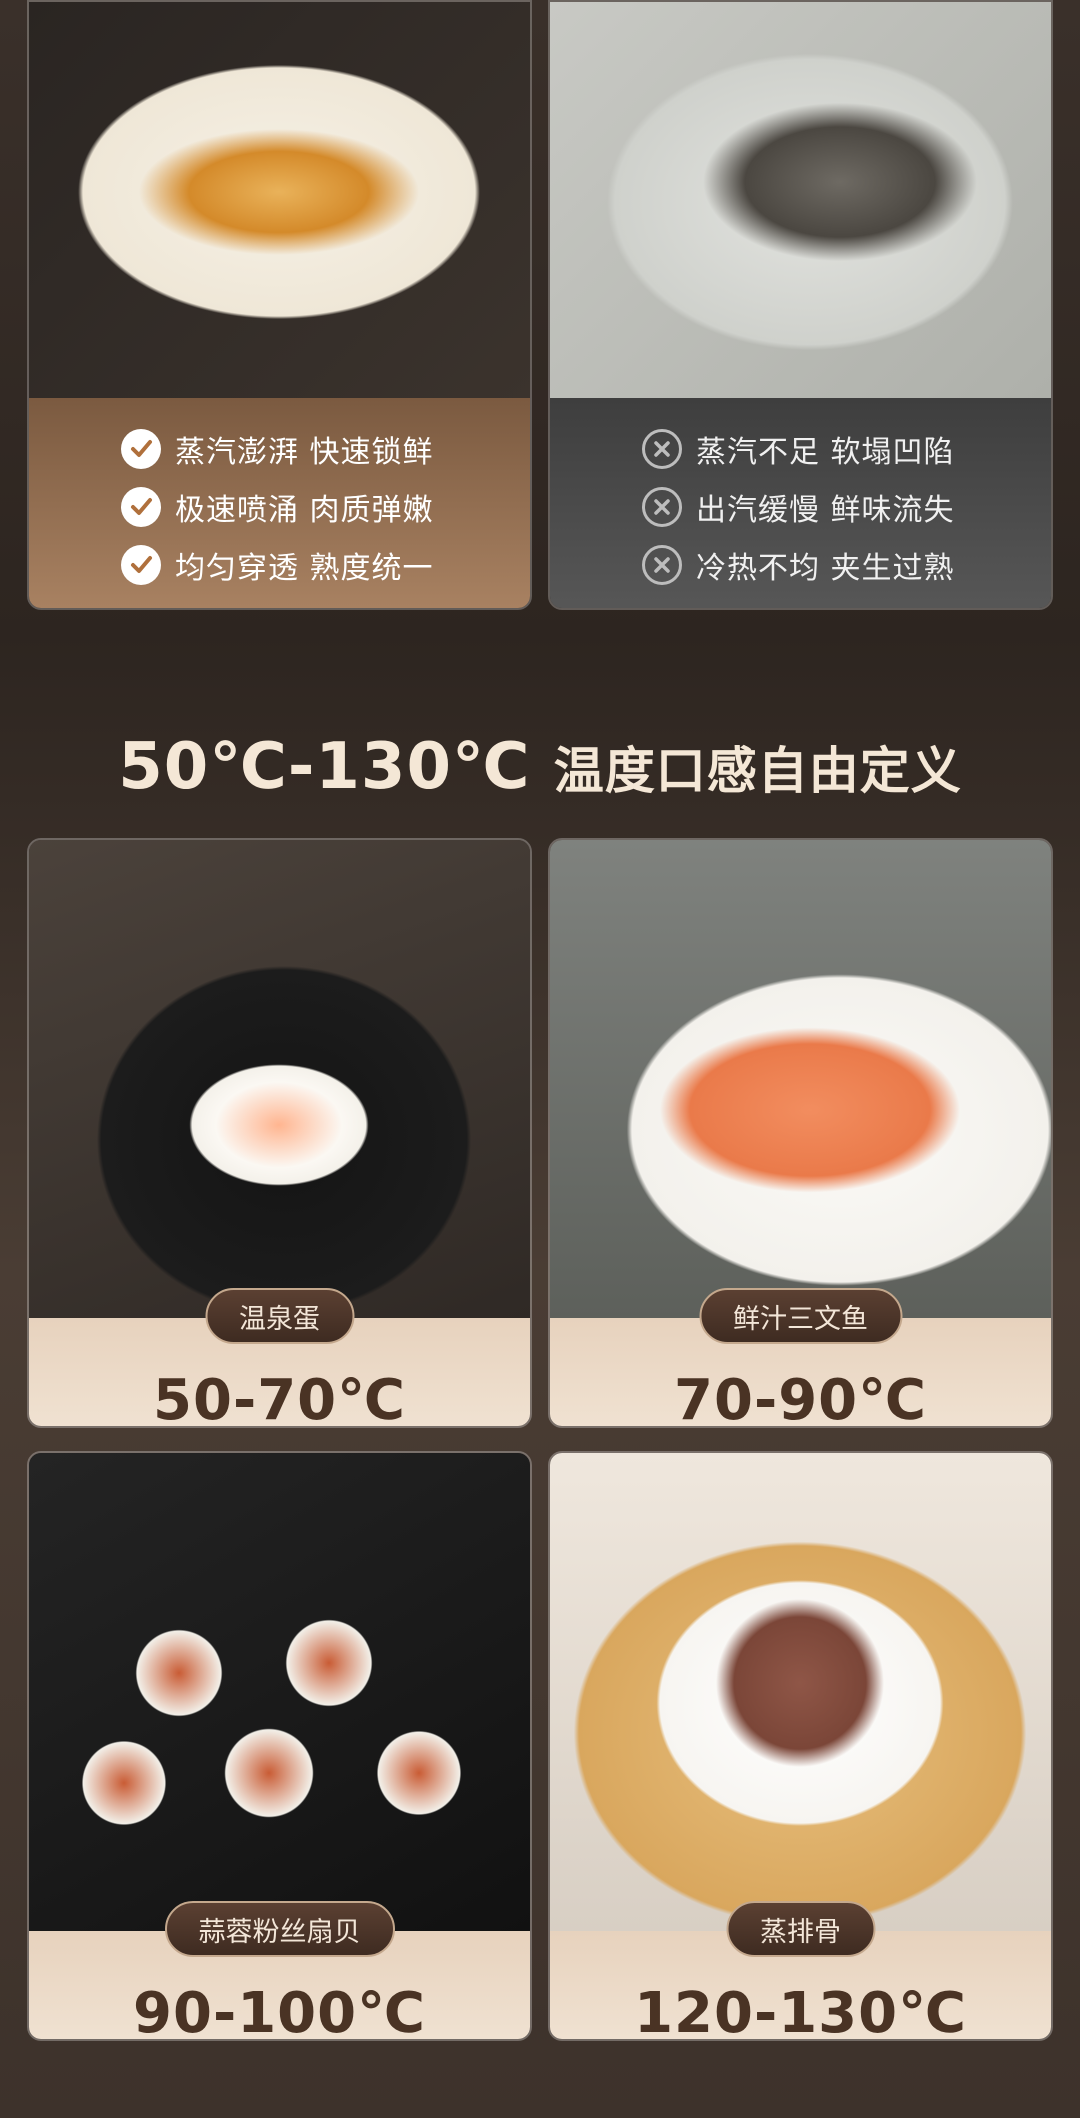  What do you see at coordinates (304, 452) in the screenshot?
I see `benefit-text: 蒸汽澎湃 快速锁鲜` at bounding box center [304, 452].